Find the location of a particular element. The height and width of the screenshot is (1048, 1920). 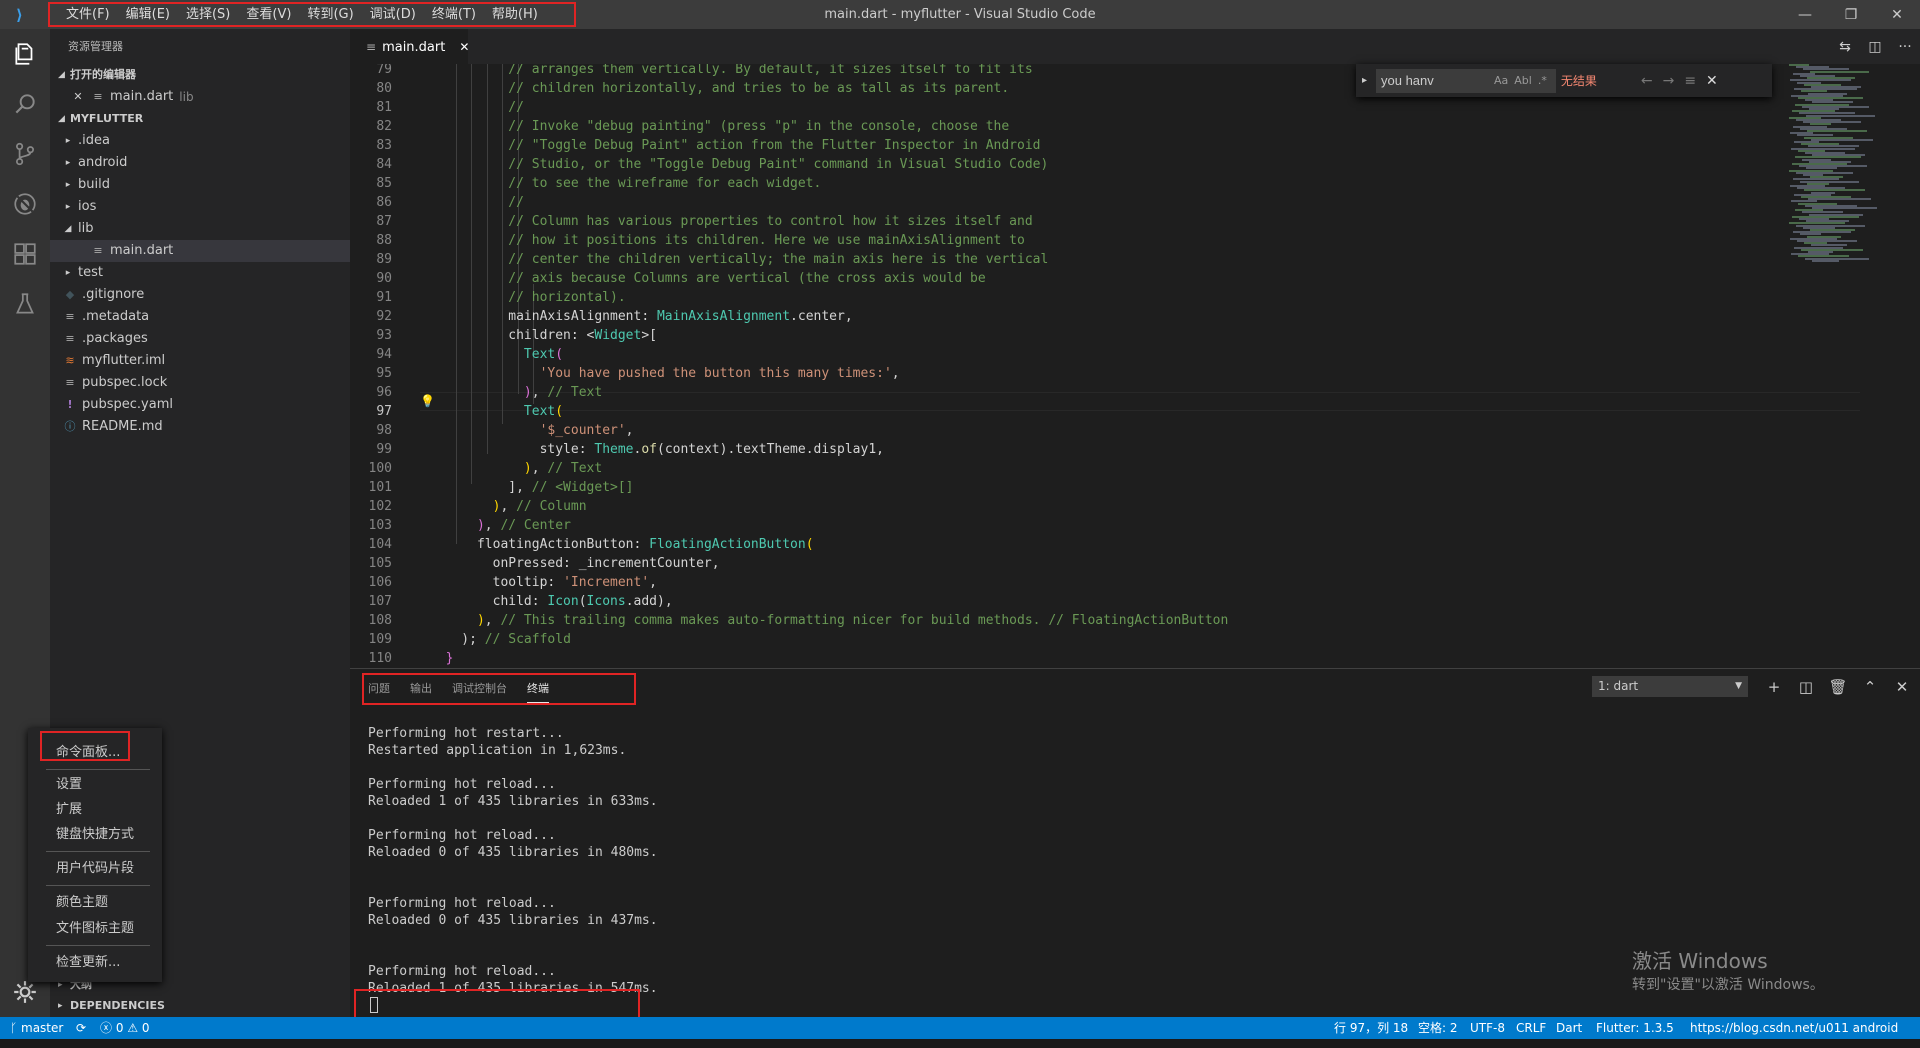

tree-folder-lib: ◢ lib is located at coordinates (200, 229).